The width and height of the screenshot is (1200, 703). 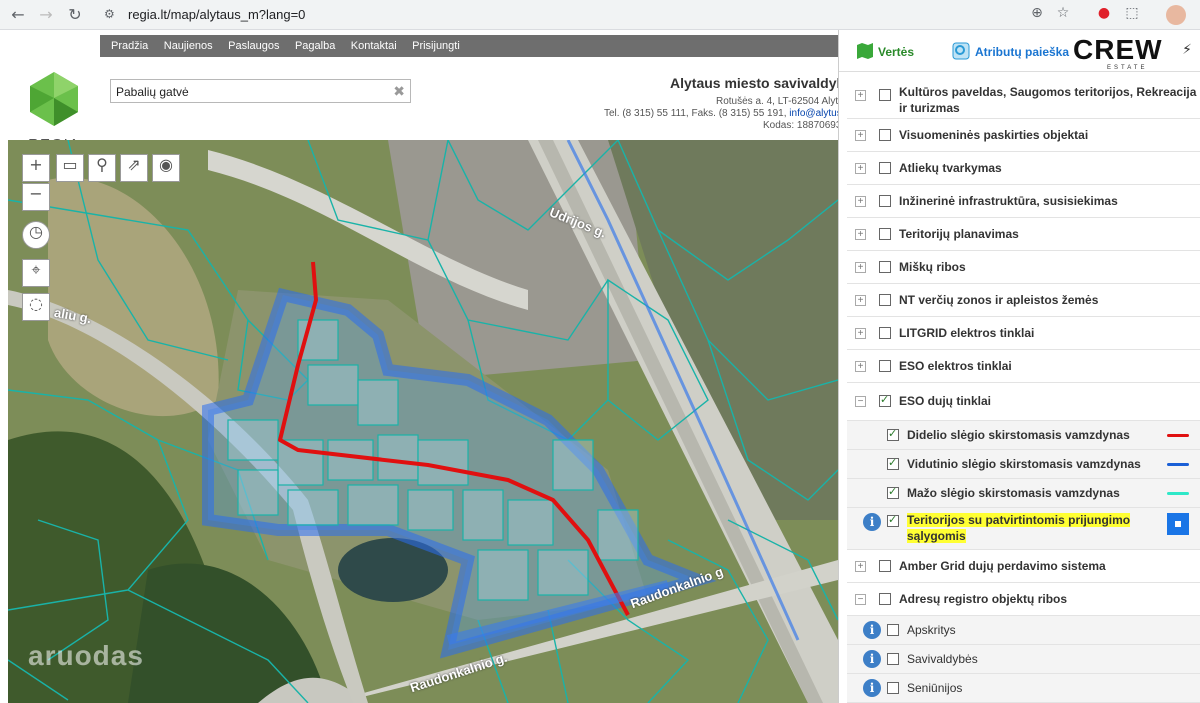 What do you see at coordinates (1176, 15) in the screenshot?
I see `profile-avatar` at bounding box center [1176, 15].